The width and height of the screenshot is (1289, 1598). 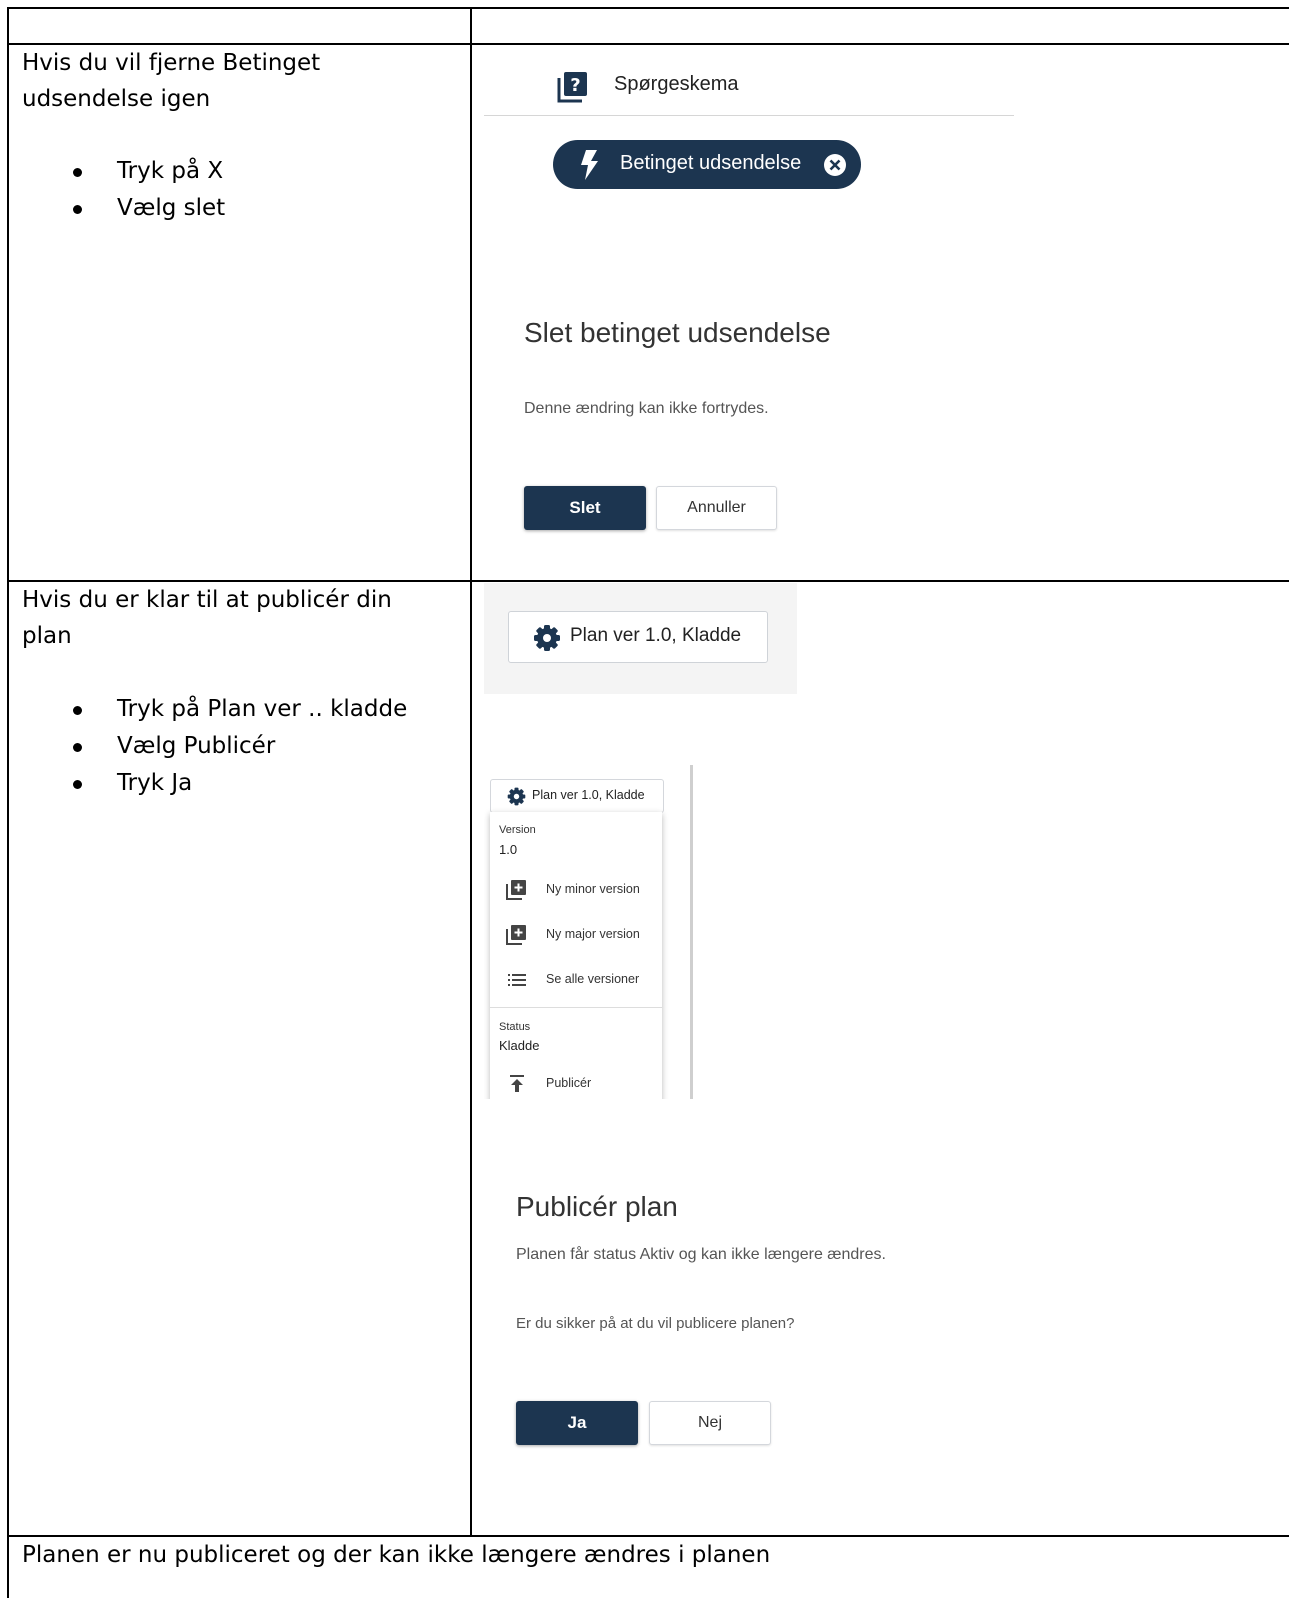 I want to click on dropdown-plan-version-label: Plan ver 1.0, Kladde, so click(x=588, y=795).